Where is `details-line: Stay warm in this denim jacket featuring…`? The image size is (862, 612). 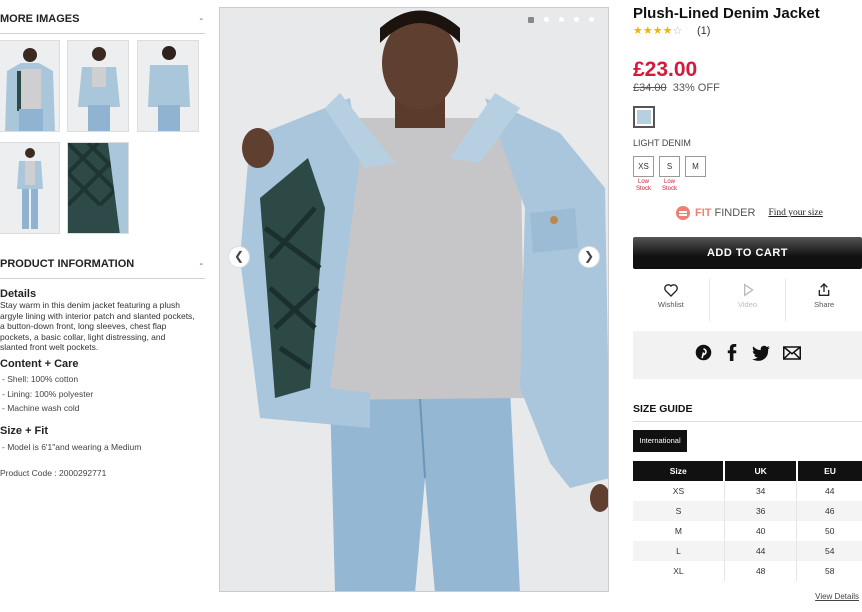 details-line: Stay warm in this denim jacket featuring… is located at coordinates (90, 305).